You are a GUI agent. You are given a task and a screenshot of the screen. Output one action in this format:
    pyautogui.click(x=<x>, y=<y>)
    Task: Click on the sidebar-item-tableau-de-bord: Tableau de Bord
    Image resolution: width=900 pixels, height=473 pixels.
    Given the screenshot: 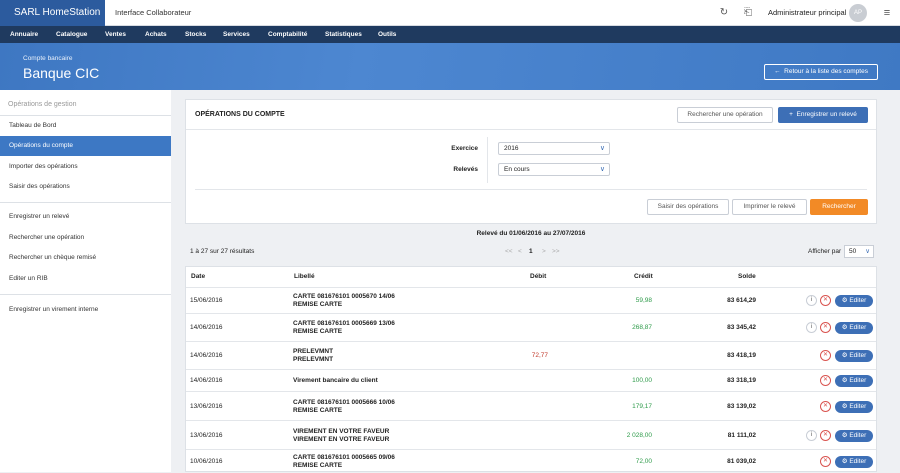 What is the action you would take?
    pyautogui.click(x=85, y=126)
    